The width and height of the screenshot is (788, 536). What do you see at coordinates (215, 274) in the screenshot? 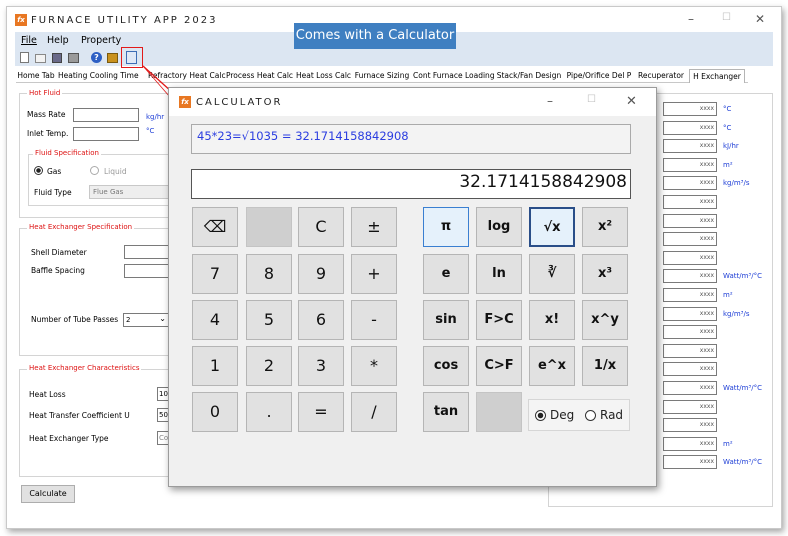
I see `digit-7-button: 7` at bounding box center [215, 274].